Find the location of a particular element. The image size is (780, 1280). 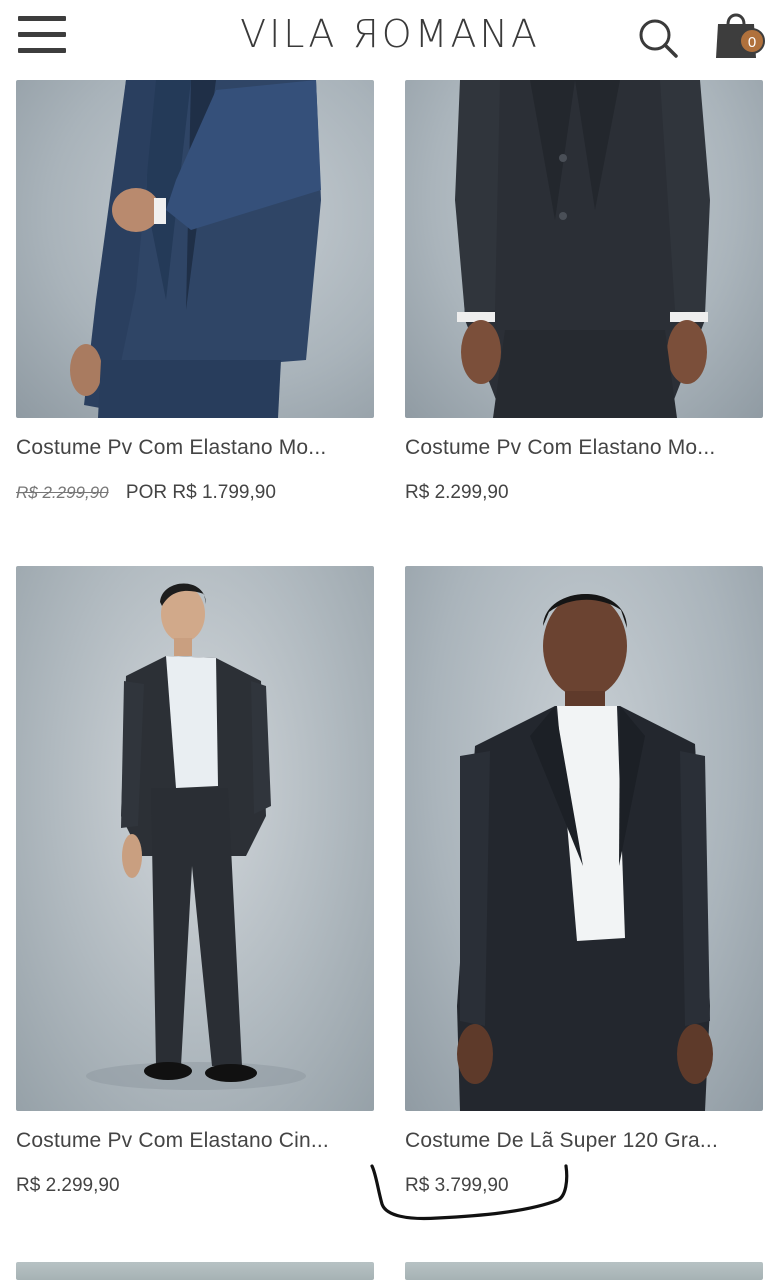

brand-logo: VILA ЯOMANA is located at coordinates (390, 34).